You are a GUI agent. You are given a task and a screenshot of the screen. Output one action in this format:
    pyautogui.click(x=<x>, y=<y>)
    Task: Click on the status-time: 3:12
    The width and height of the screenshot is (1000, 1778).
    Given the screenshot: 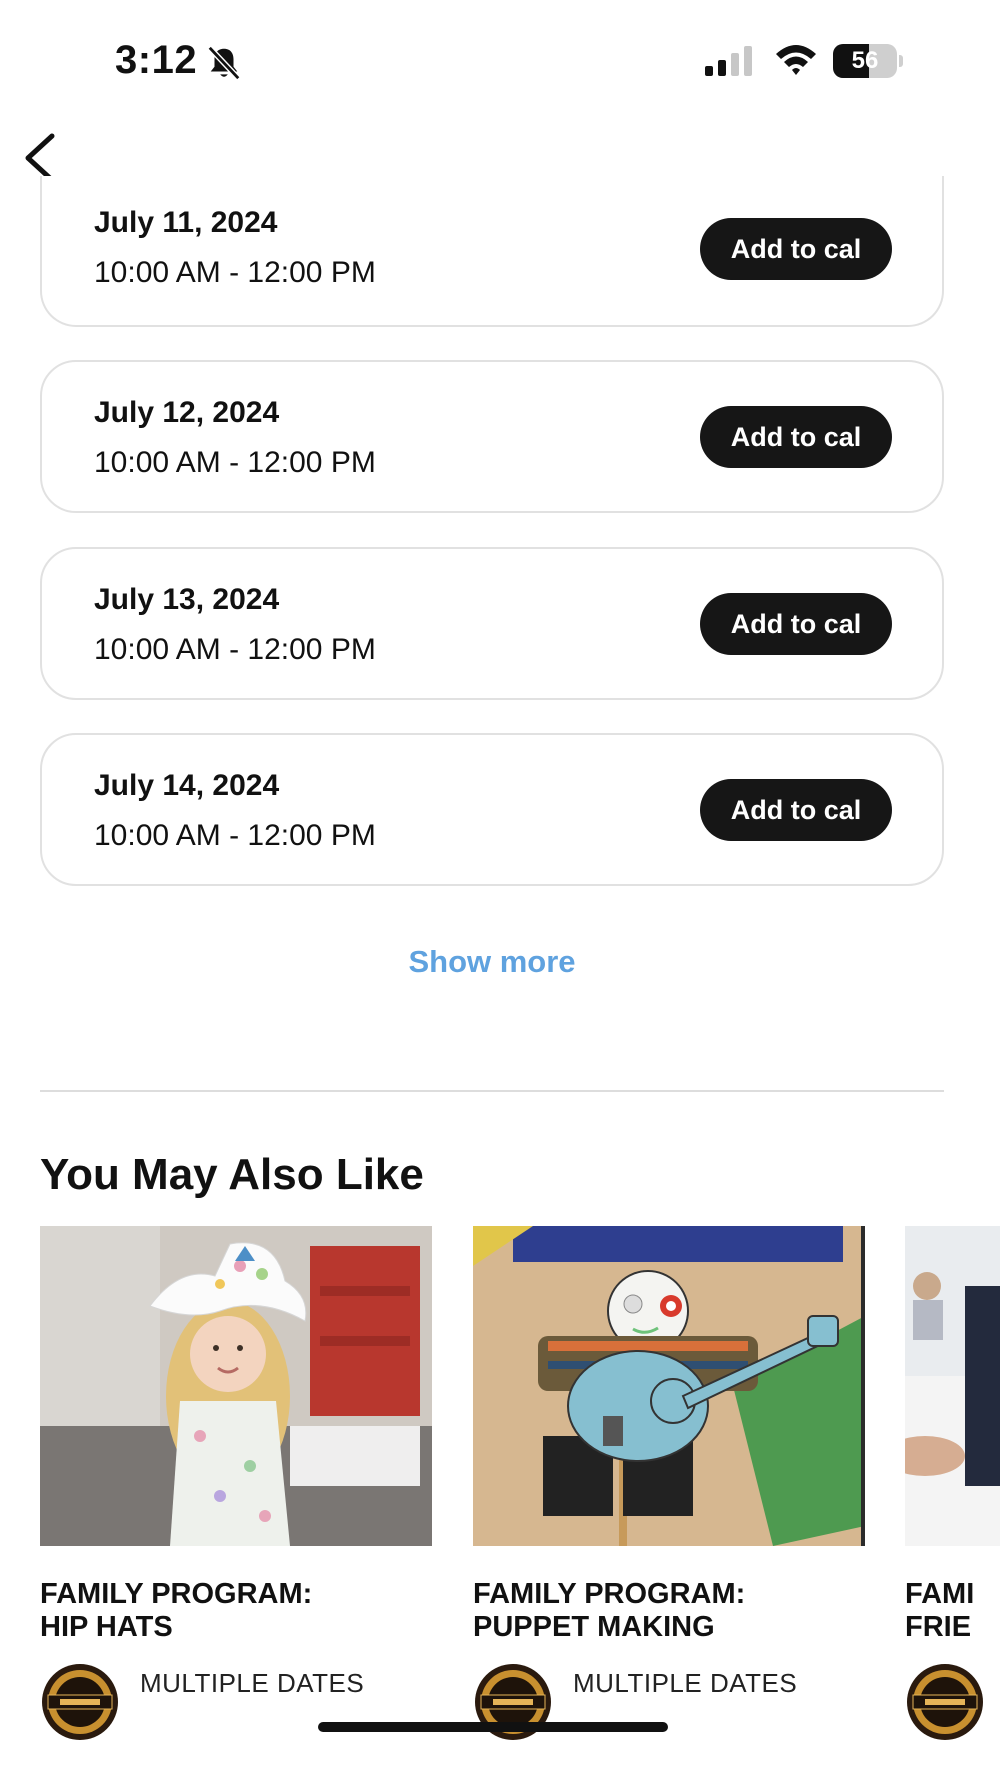 What is the action you would take?
    pyautogui.click(x=156, y=60)
    